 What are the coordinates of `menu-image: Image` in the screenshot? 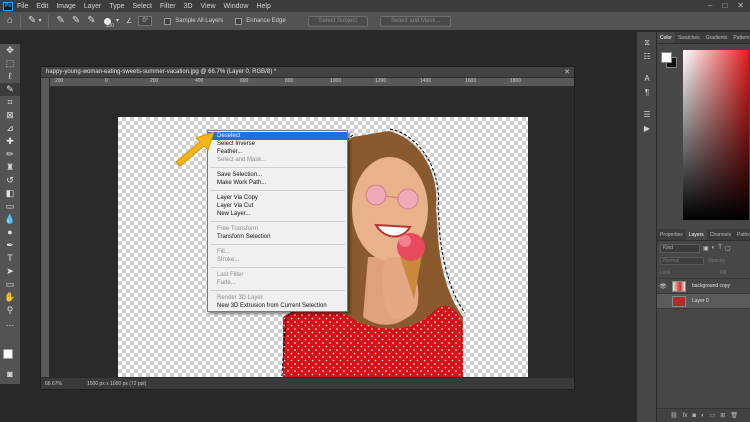 It's located at (65, 6).